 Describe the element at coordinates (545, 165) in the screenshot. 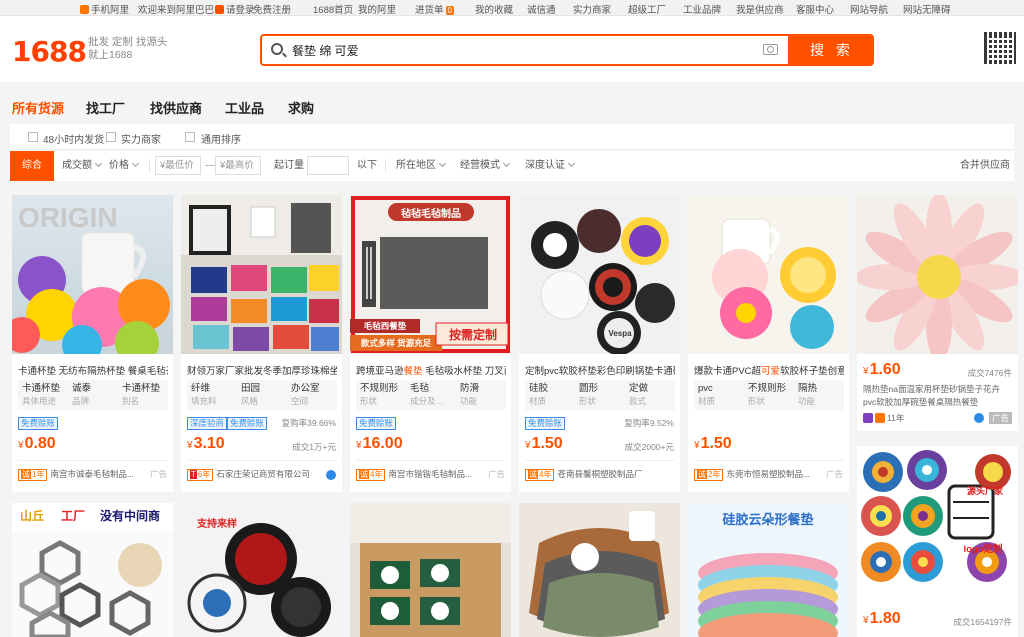

I see `certify-label: 深度认证` at that location.